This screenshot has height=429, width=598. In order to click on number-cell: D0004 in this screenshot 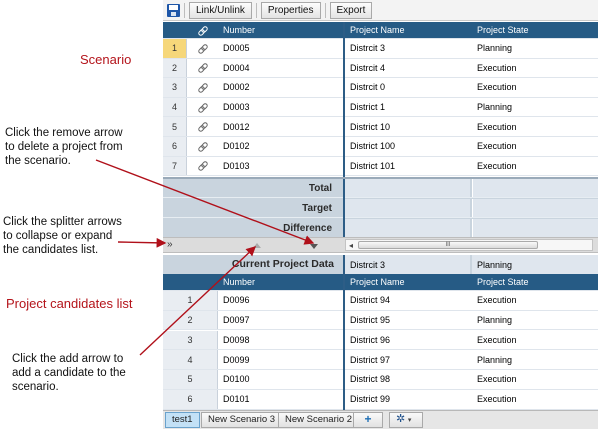, I will do `click(280, 68)`.